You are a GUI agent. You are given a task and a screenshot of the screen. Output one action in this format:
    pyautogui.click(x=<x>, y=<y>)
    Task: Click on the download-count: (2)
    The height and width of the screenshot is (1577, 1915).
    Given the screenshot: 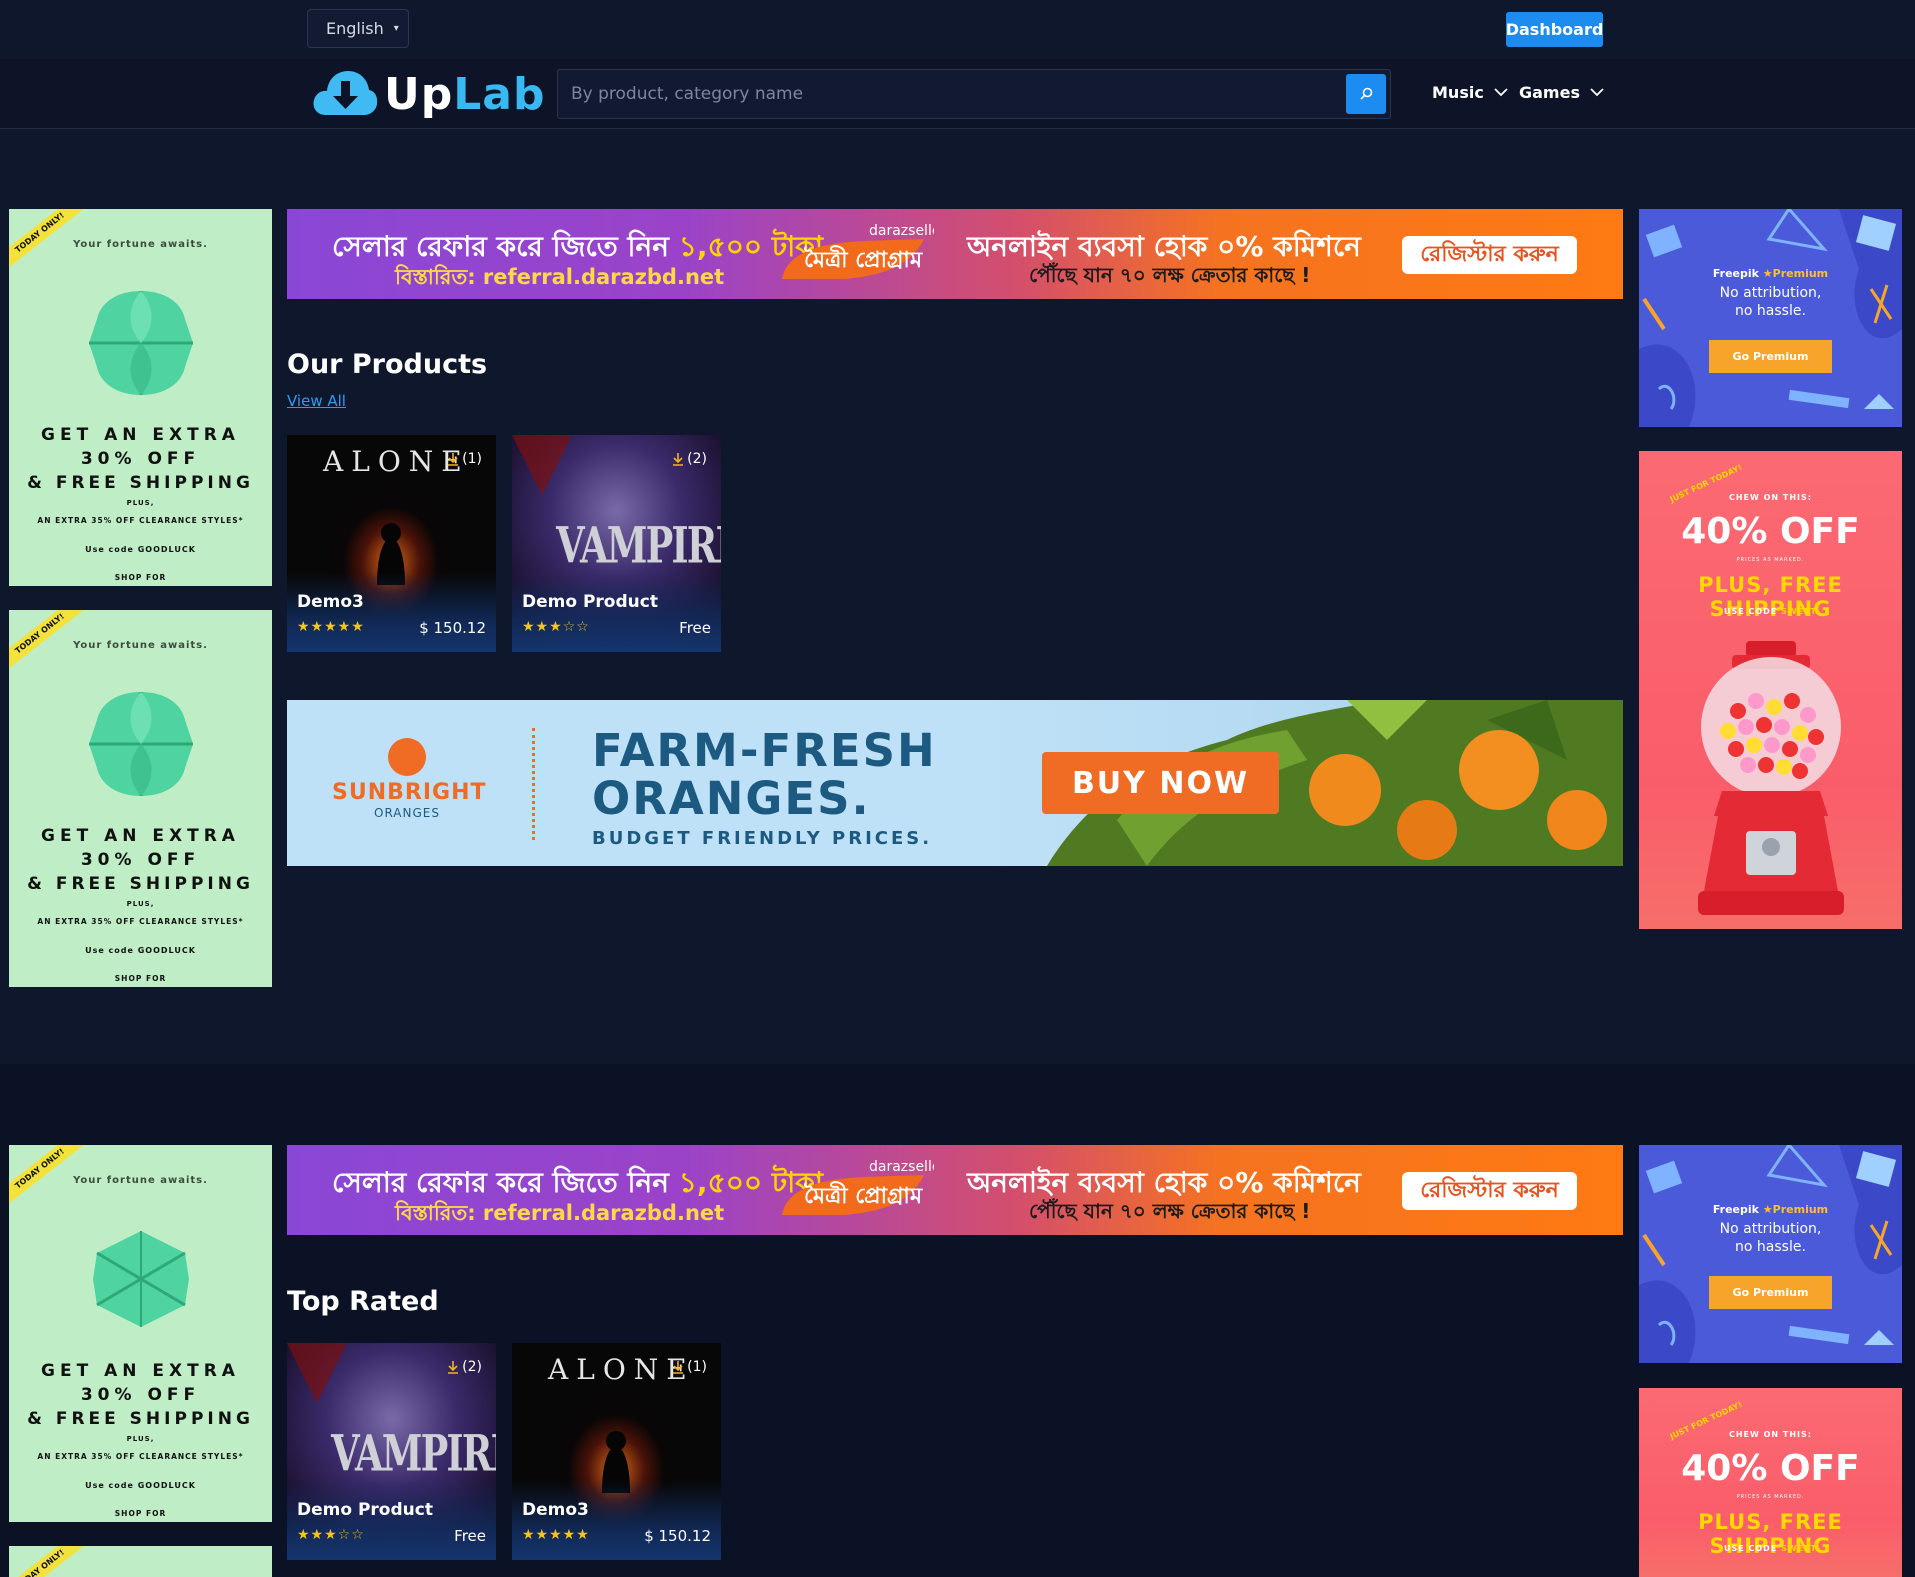 What is the action you would take?
    pyautogui.click(x=464, y=1367)
    